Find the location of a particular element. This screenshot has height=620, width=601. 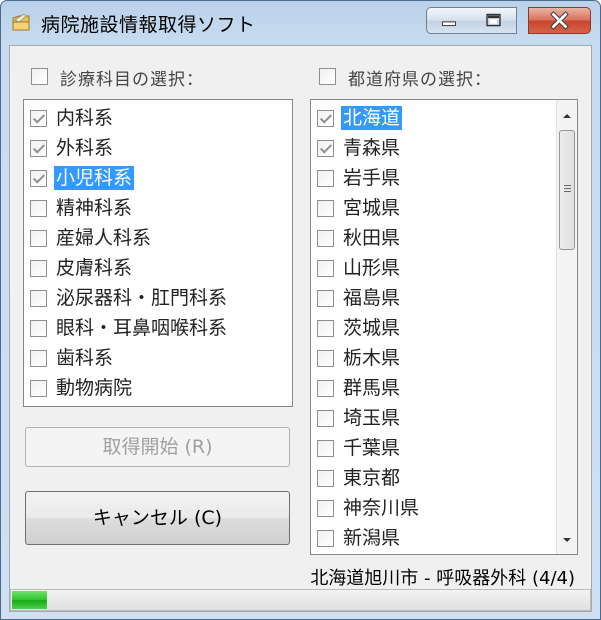

title-bar: 病院施設情報取得ソフト is located at coordinates (300, 23).